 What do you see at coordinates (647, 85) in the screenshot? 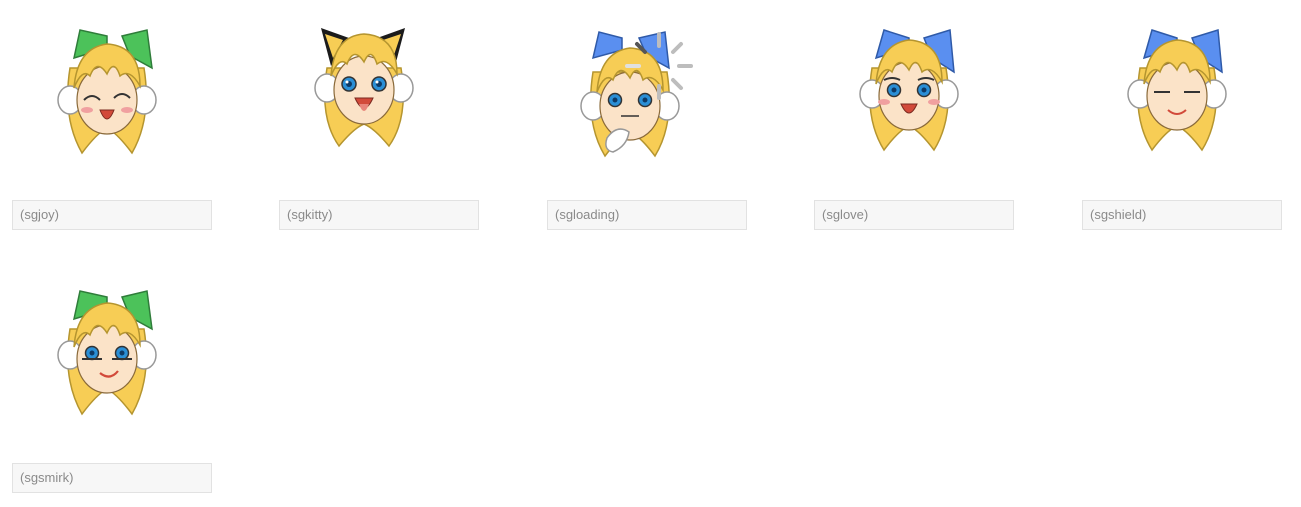
I see `sgloading-avatar` at bounding box center [647, 85].